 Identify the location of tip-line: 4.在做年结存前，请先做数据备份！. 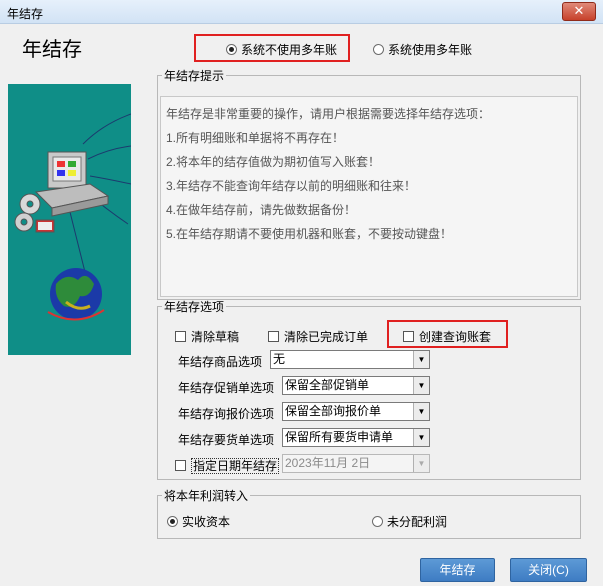
(261, 210).